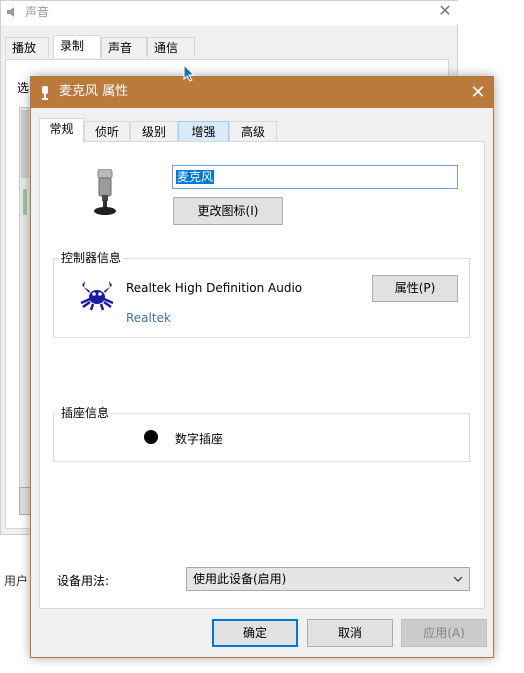 This screenshot has height=673, width=524. What do you see at coordinates (91, 258) in the screenshot?
I see `controller-info-label: 控制器信息` at bounding box center [91, 258].